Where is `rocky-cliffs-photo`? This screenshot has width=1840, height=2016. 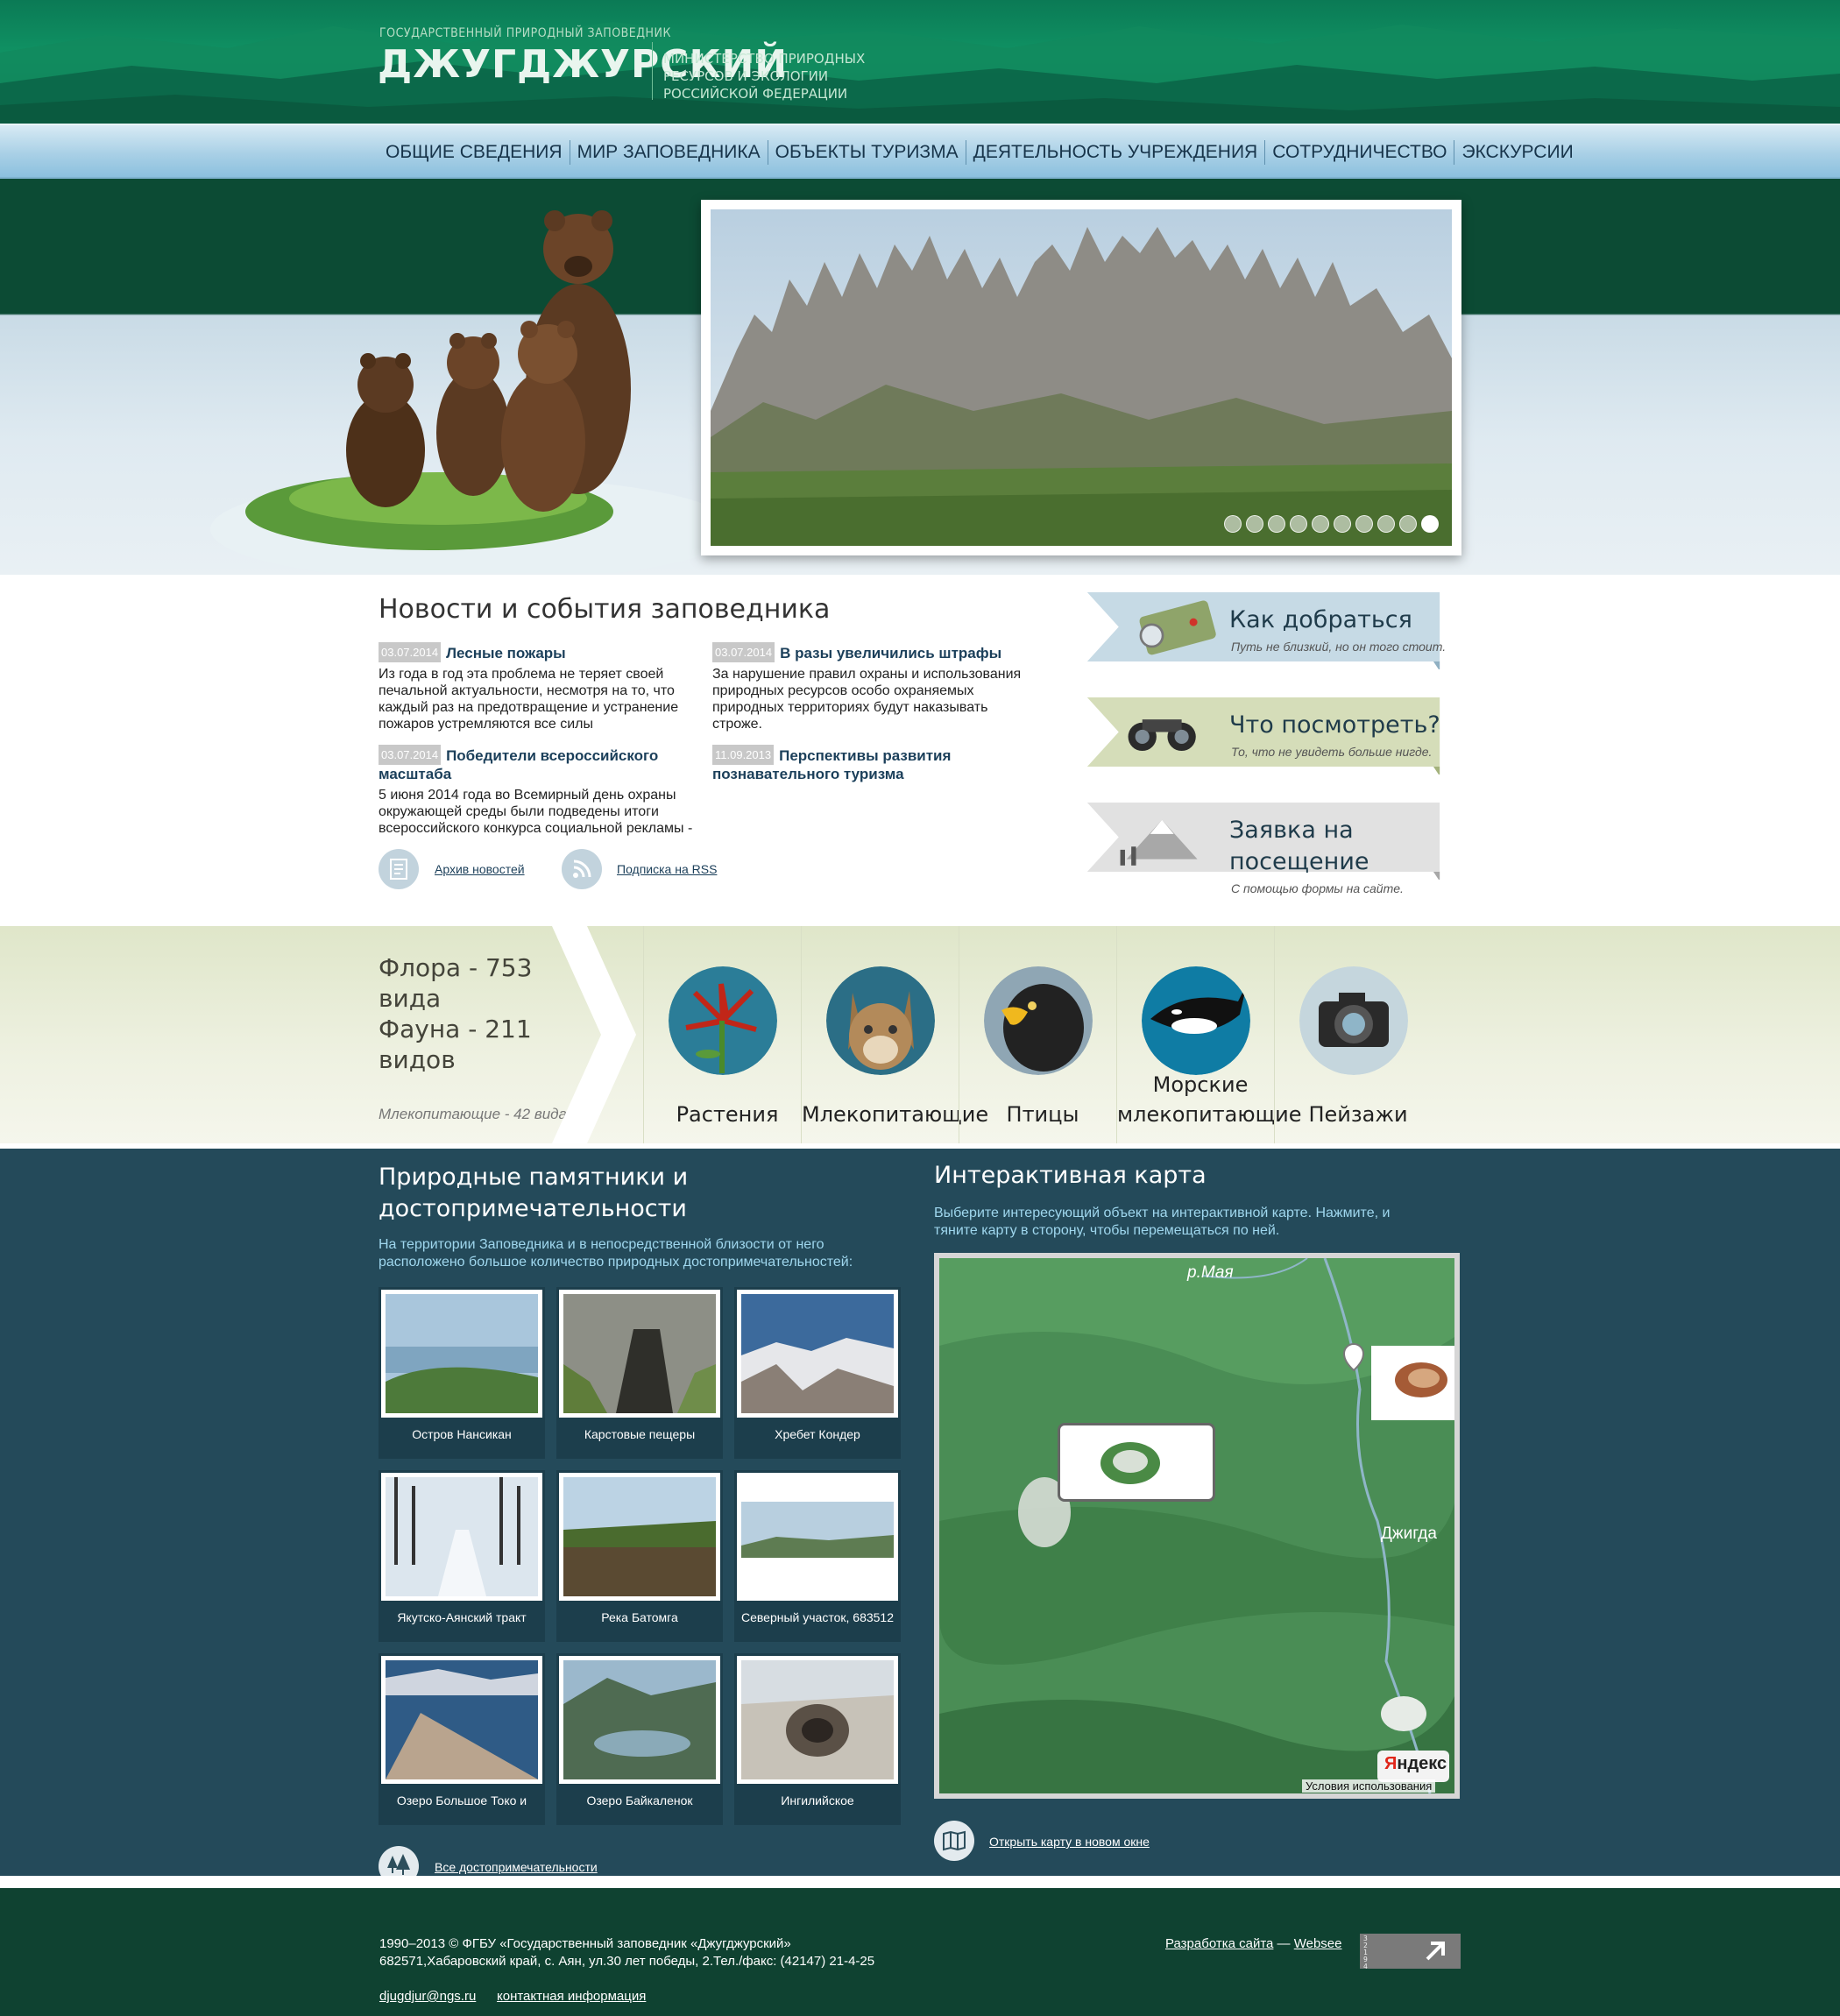
rocky-cliffs-photo is located at coordinates (1081, 377).